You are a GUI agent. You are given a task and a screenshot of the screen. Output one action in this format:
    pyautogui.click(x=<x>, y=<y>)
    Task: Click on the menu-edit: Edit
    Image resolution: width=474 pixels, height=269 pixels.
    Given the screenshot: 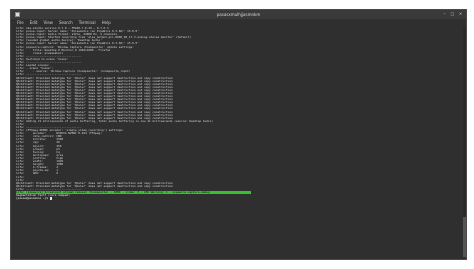 What is the action you would take?
    pyautogui.click(x=34, y=22)
    